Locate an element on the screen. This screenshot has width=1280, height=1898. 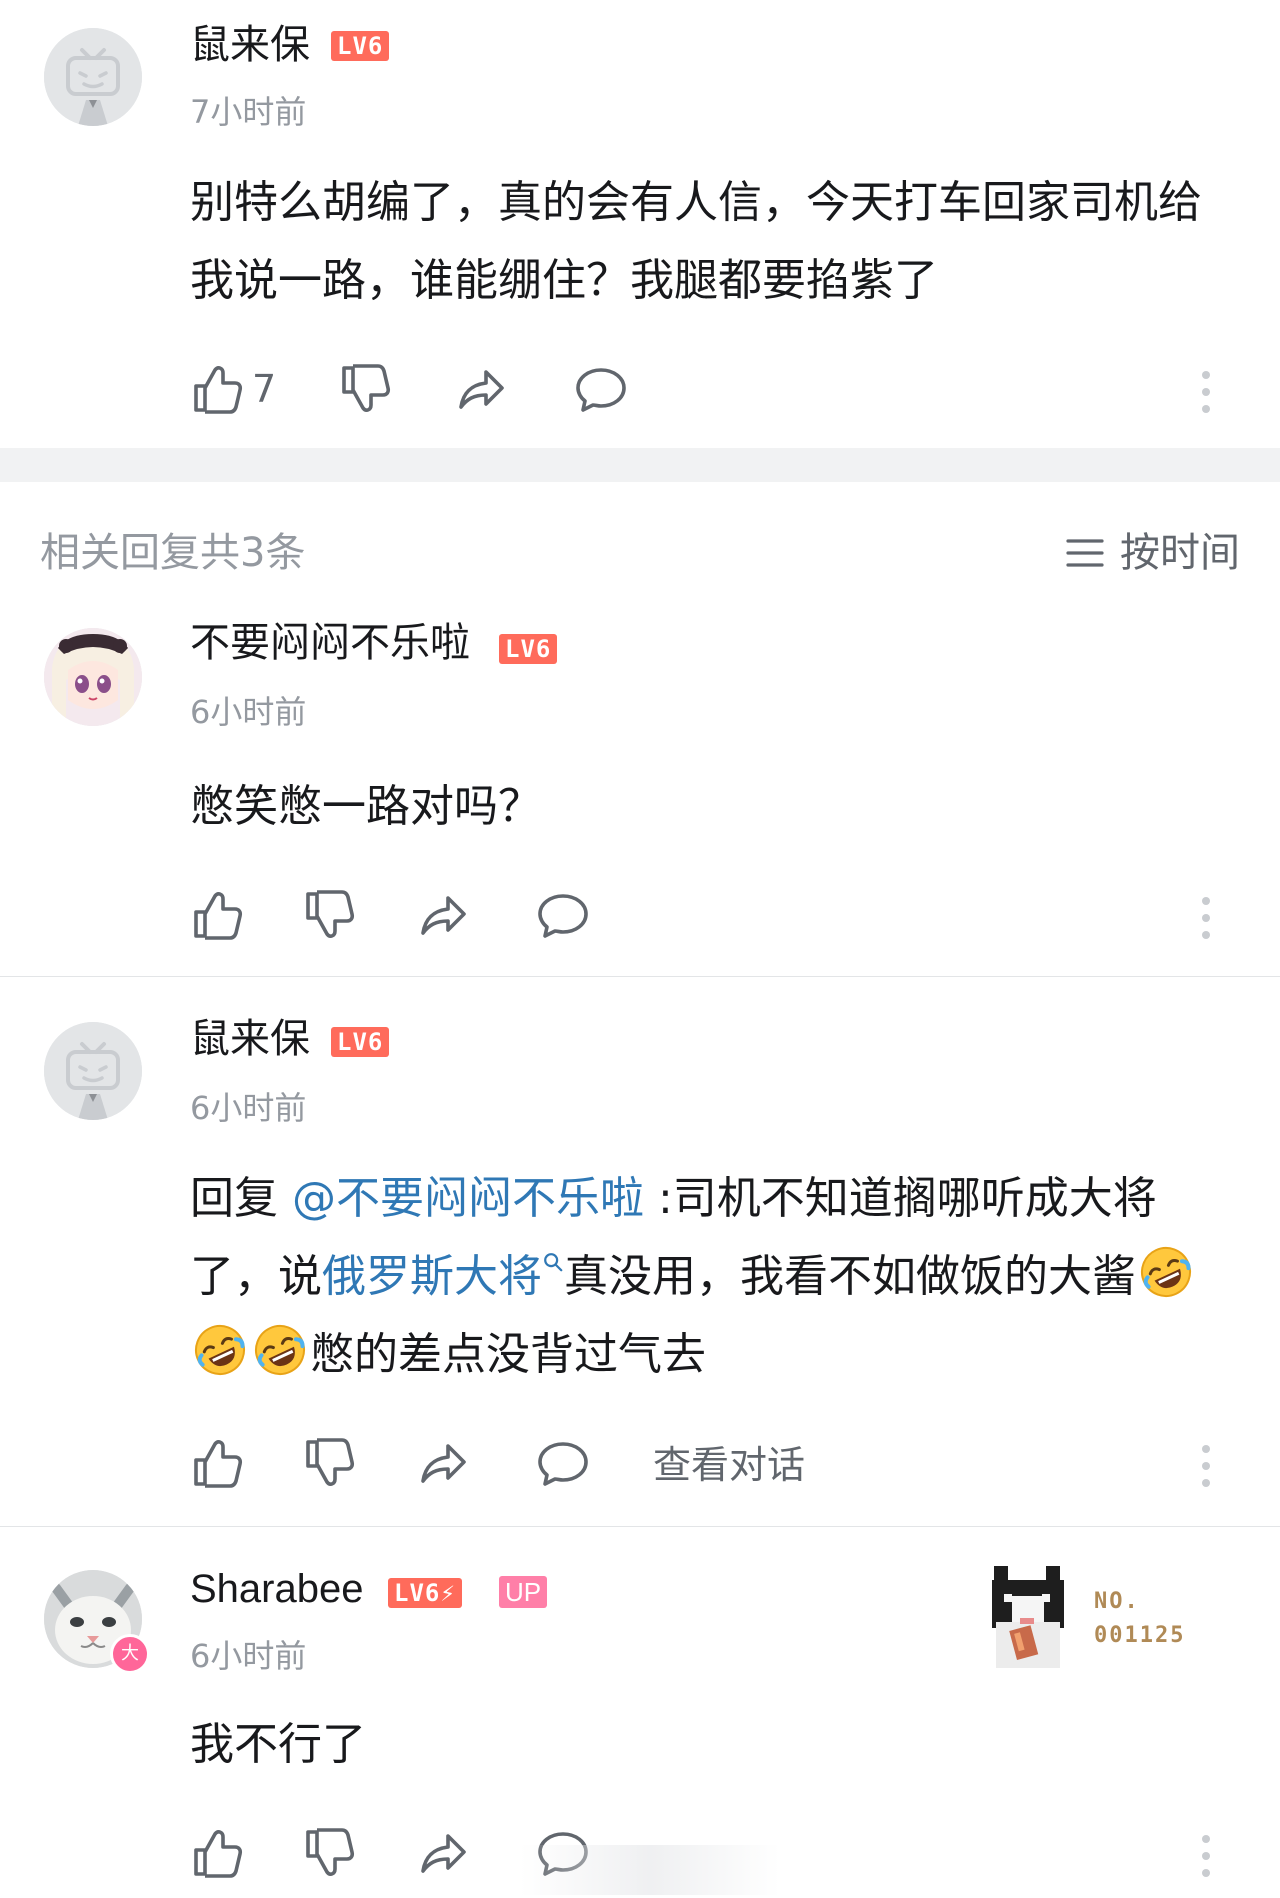
username: 不要闷闷不乐啦 is located at coordinates (330, 643).